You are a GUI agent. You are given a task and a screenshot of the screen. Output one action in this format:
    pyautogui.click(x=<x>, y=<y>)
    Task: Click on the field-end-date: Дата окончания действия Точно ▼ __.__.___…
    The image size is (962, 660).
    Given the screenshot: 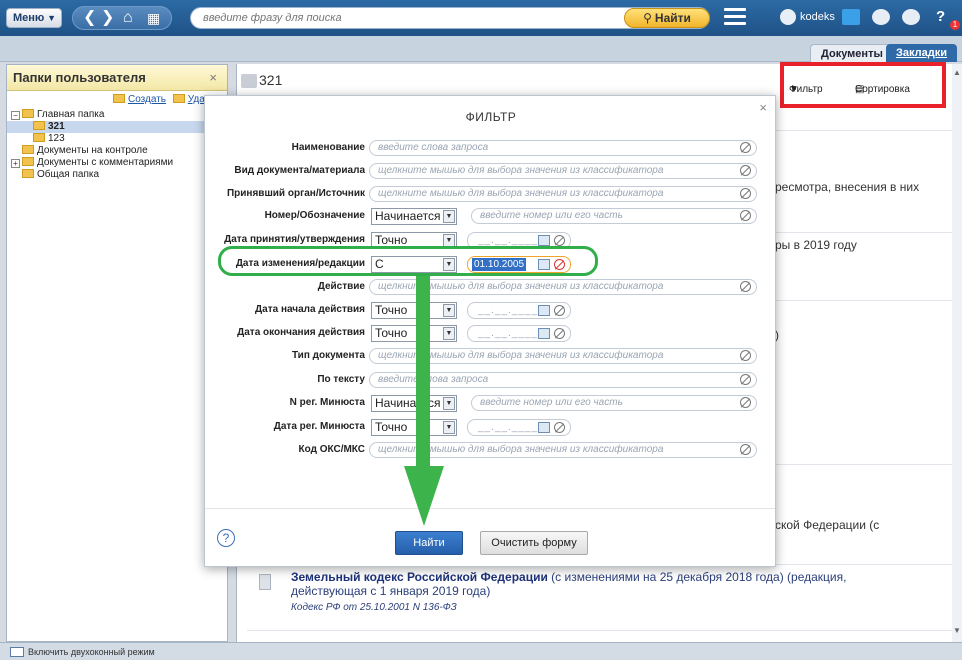 What is the action you would take?
    pyautogui.click(x=491, y=334)
    